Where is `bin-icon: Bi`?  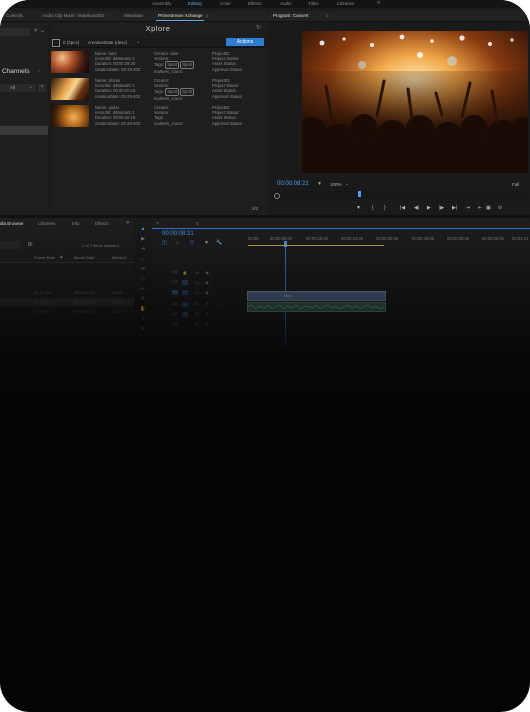
bin-icon: Bi is located at coordinates (30, 245).